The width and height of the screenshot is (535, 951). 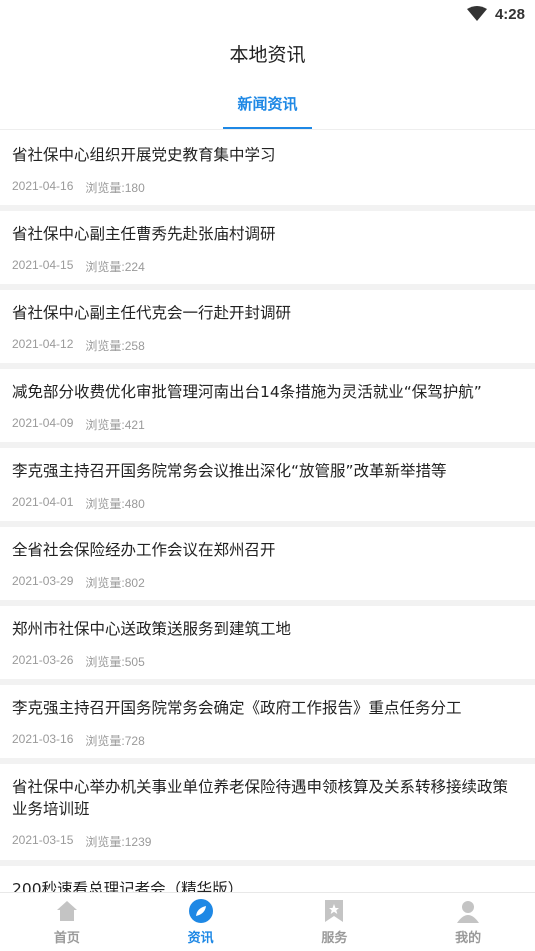 What do you see at coordinates (267, 326) in the screenshot?
I see `news-item: 省社保中心副主任代克会一行赴开封调研 2021-04-12 浏览量:258` at bounding box center [267, 326].